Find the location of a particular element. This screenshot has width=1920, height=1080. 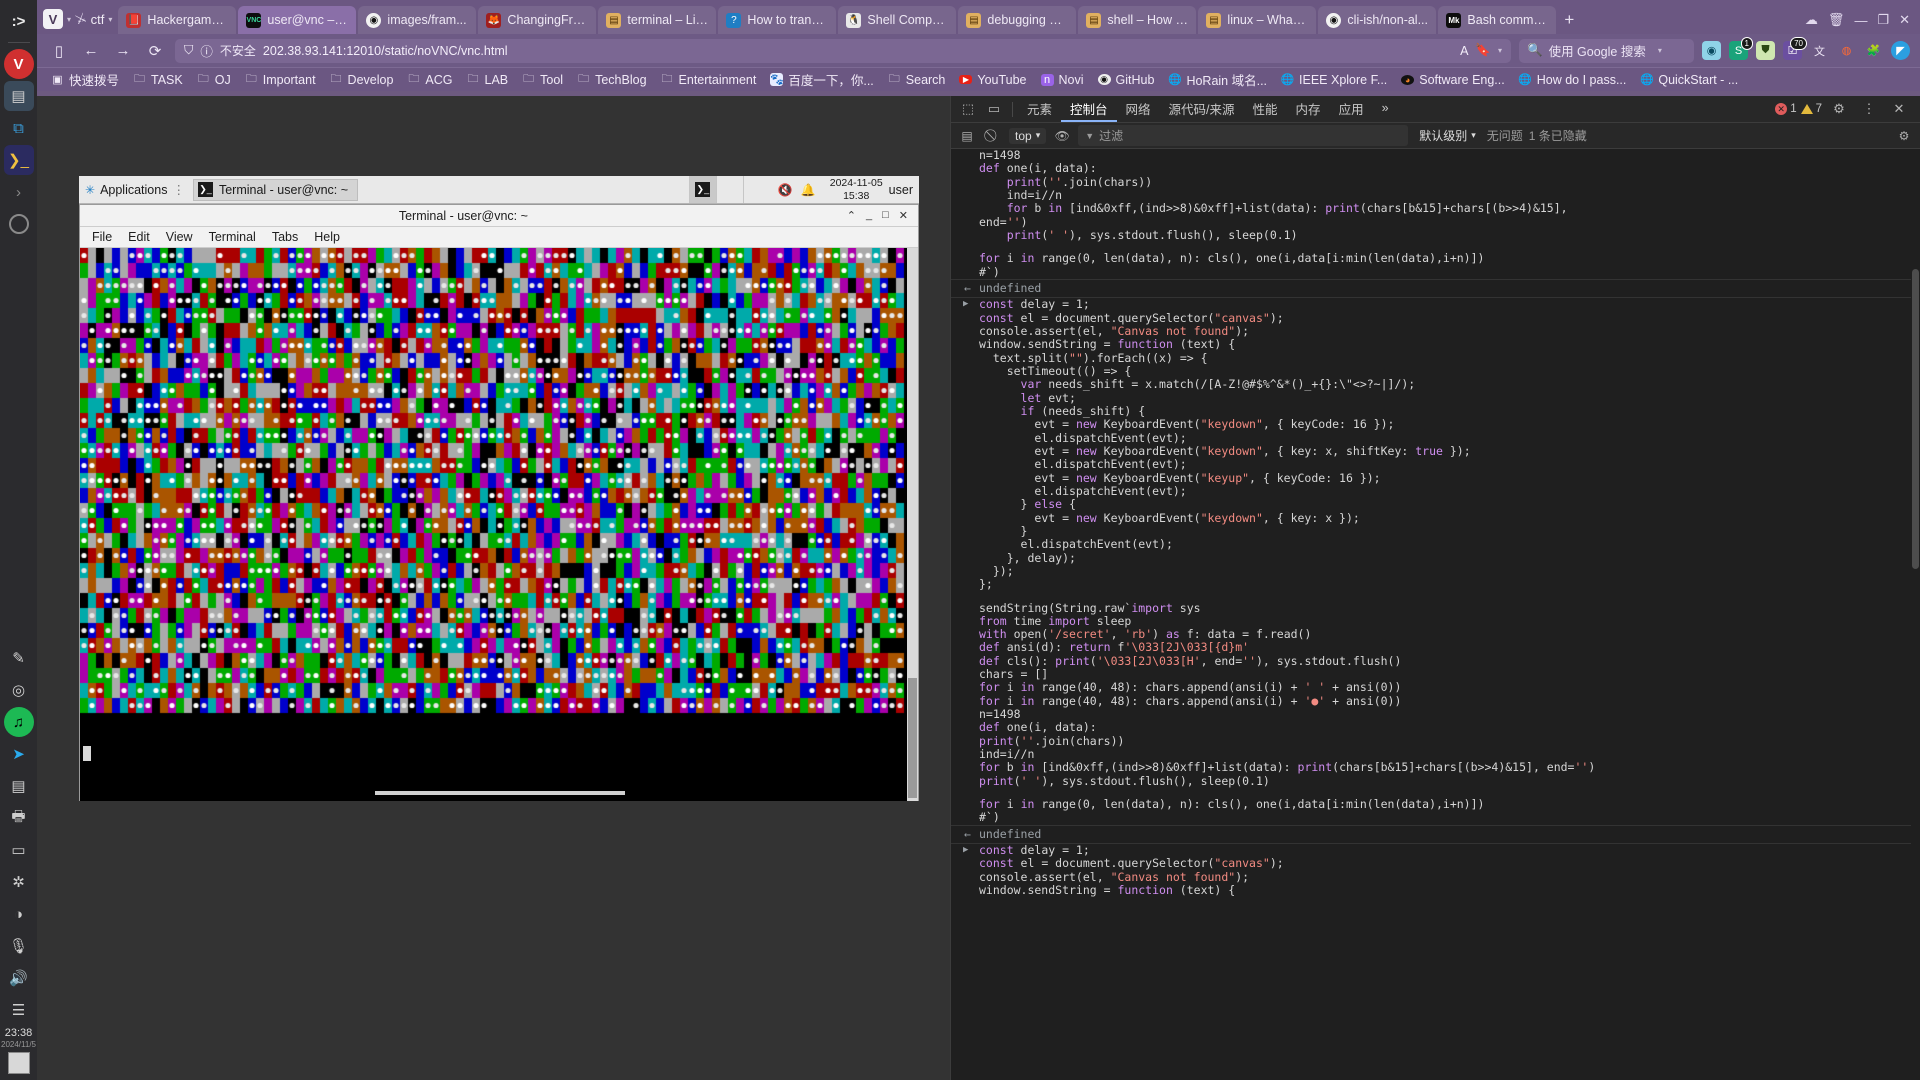

url-dropdown-caret-icon: ▾ is located at coordinates (1500, 50).